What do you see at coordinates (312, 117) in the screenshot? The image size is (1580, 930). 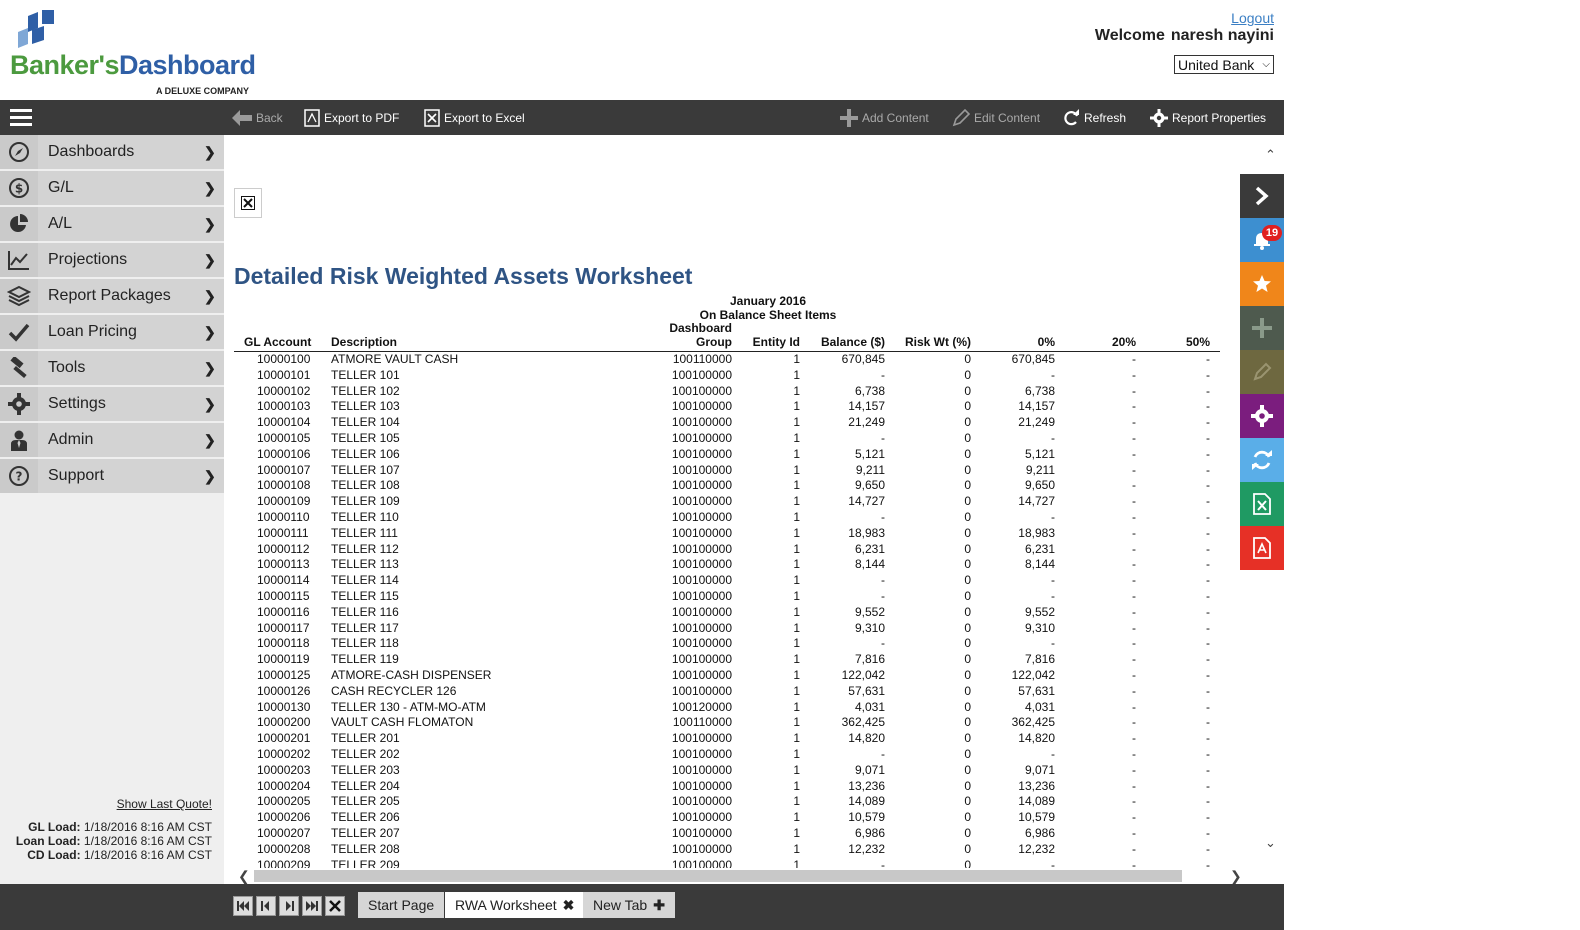 I see `pdf-icon` at bounding box center [312, 117].